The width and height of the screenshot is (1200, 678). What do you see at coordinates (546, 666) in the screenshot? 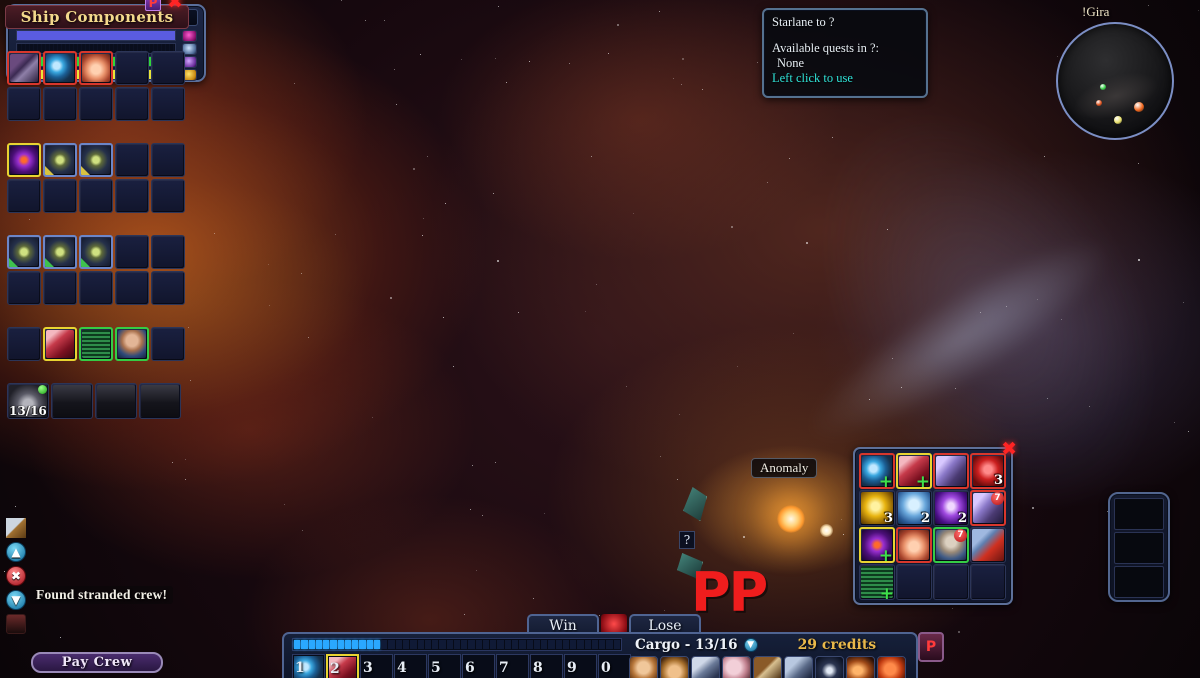
I see `hotbar-slot-empty: 8` at bounding box center [546, 666].